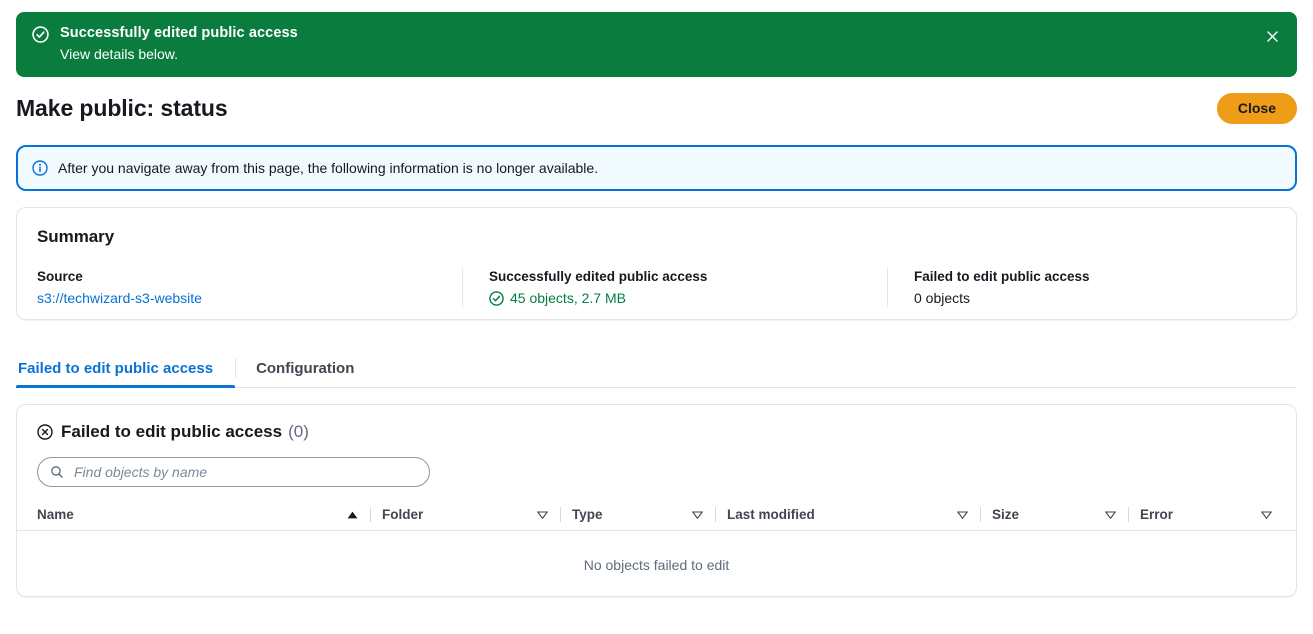 This screenshot has height=634, width=1313. Describe the element at coordinates (587, 514) in the screenshot. I see `column-label: Type` at that location.